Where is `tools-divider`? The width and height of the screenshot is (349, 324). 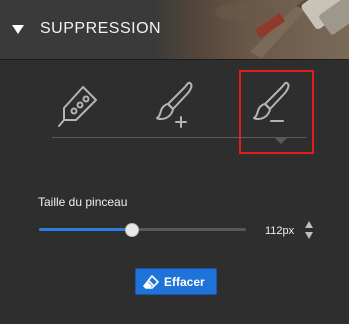 tools-divider is located at coordinates (179, 137).